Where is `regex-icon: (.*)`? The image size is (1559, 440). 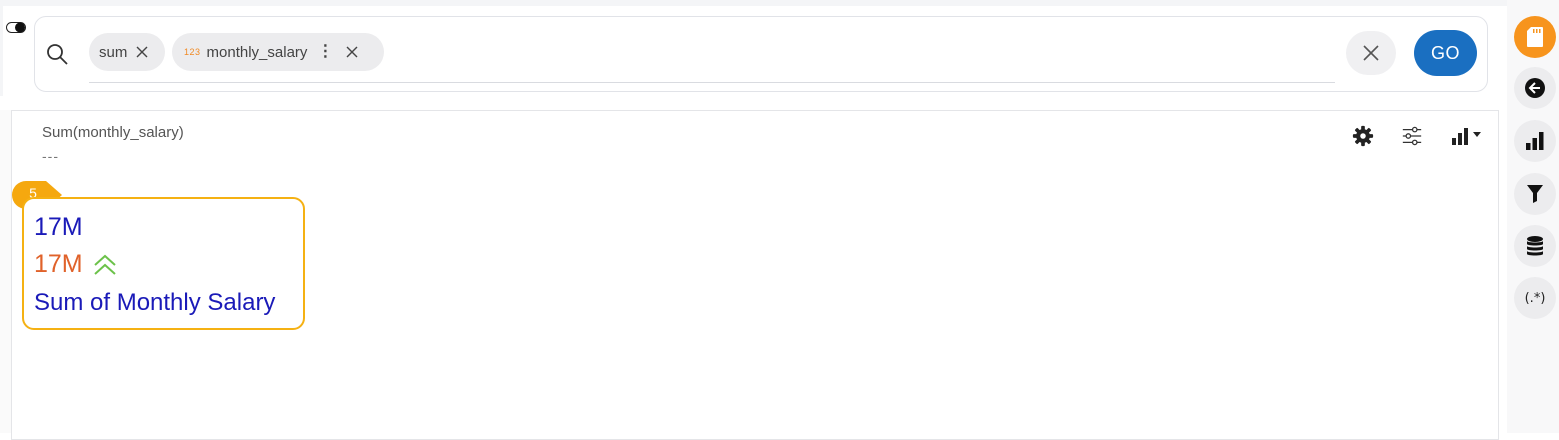
regex-icon: (.*) is located at coordinates (1535, 298).